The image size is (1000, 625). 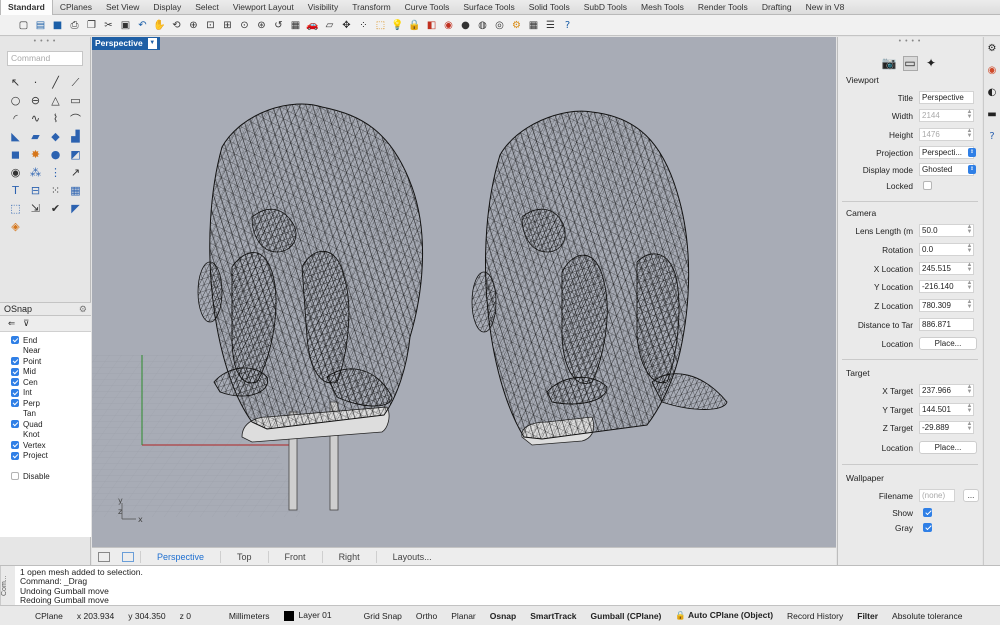 What do you see at coordinates (931, 63) in the screenshot?
I see `render-props-icon: ✦` at bounding box center [931, 63].